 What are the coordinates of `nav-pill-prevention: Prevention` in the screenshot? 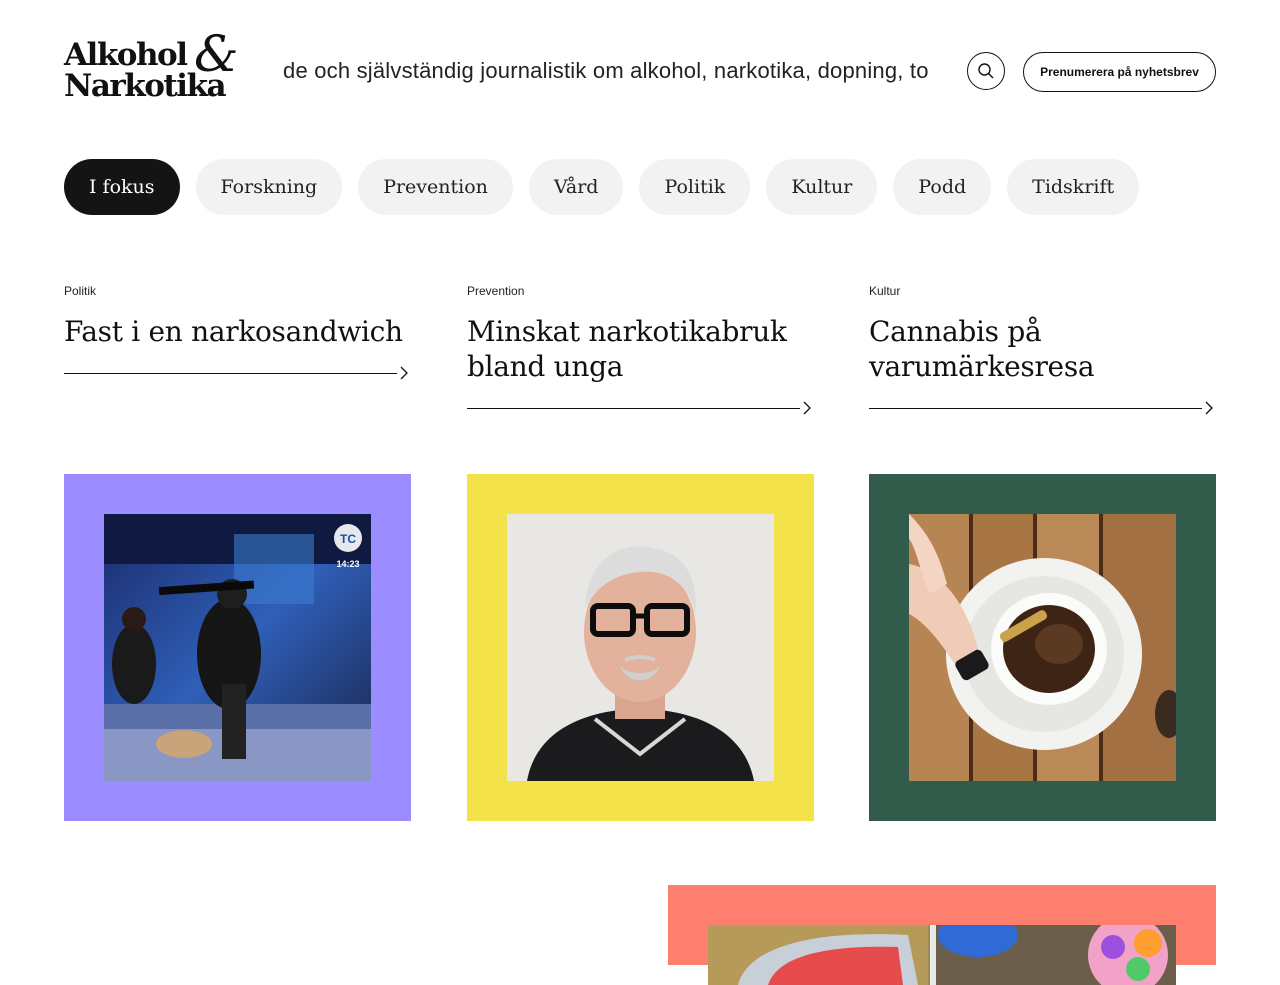 It's located at (435, 187).